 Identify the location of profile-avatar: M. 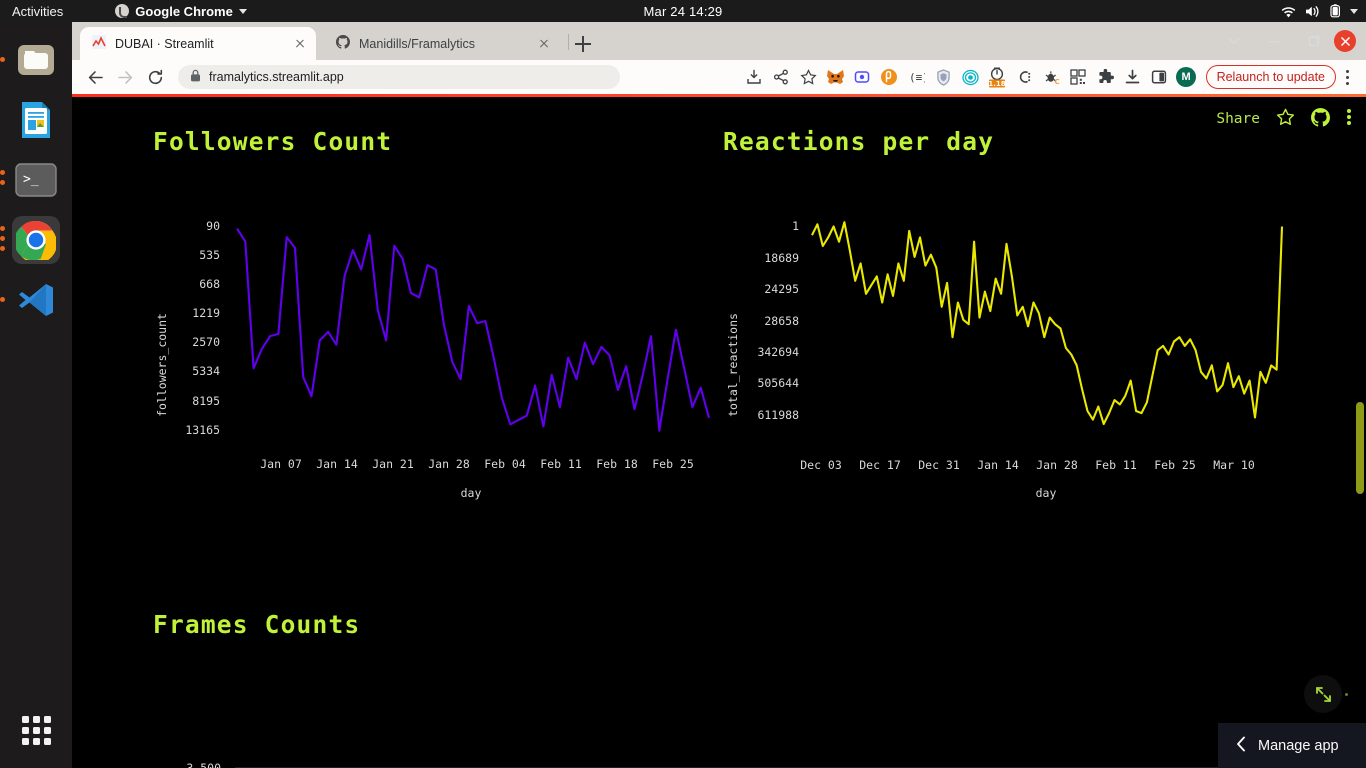
(1186, 77).